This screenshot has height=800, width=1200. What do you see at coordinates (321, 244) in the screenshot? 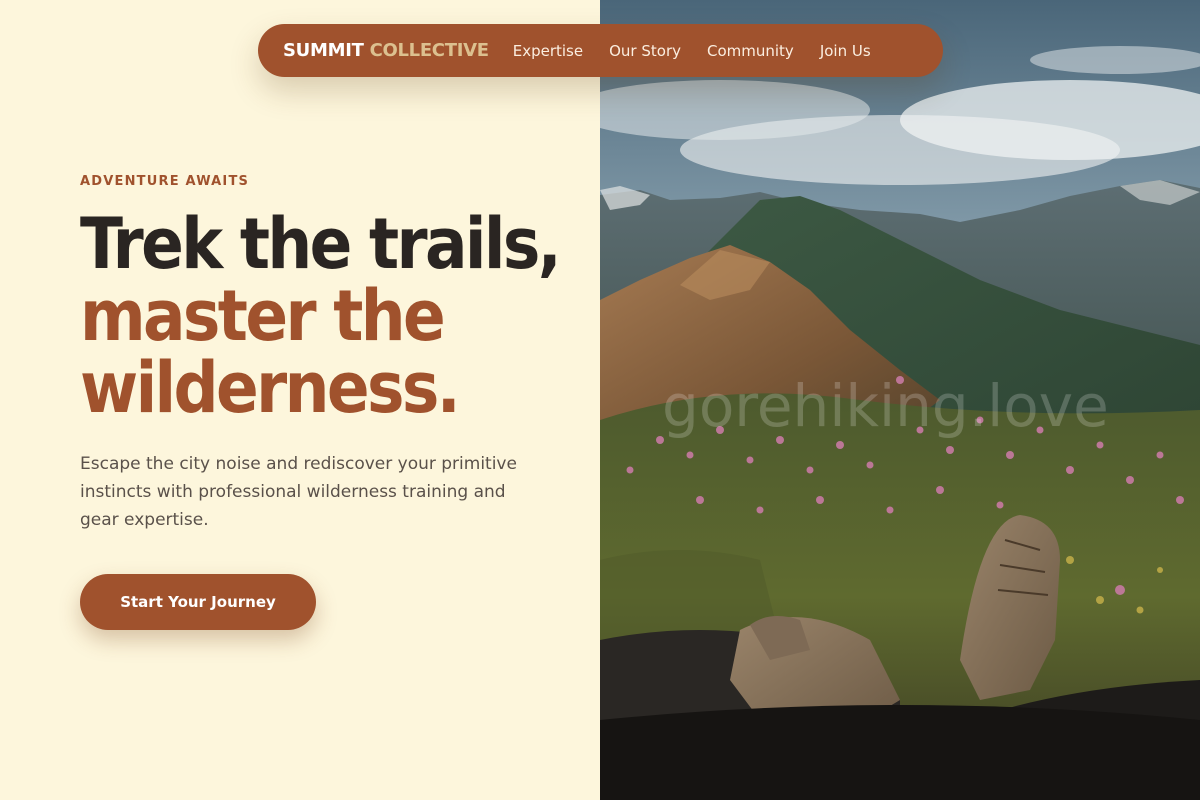
I see `headline-line-1: Trek the trails,` at bounding box center [321, 244].